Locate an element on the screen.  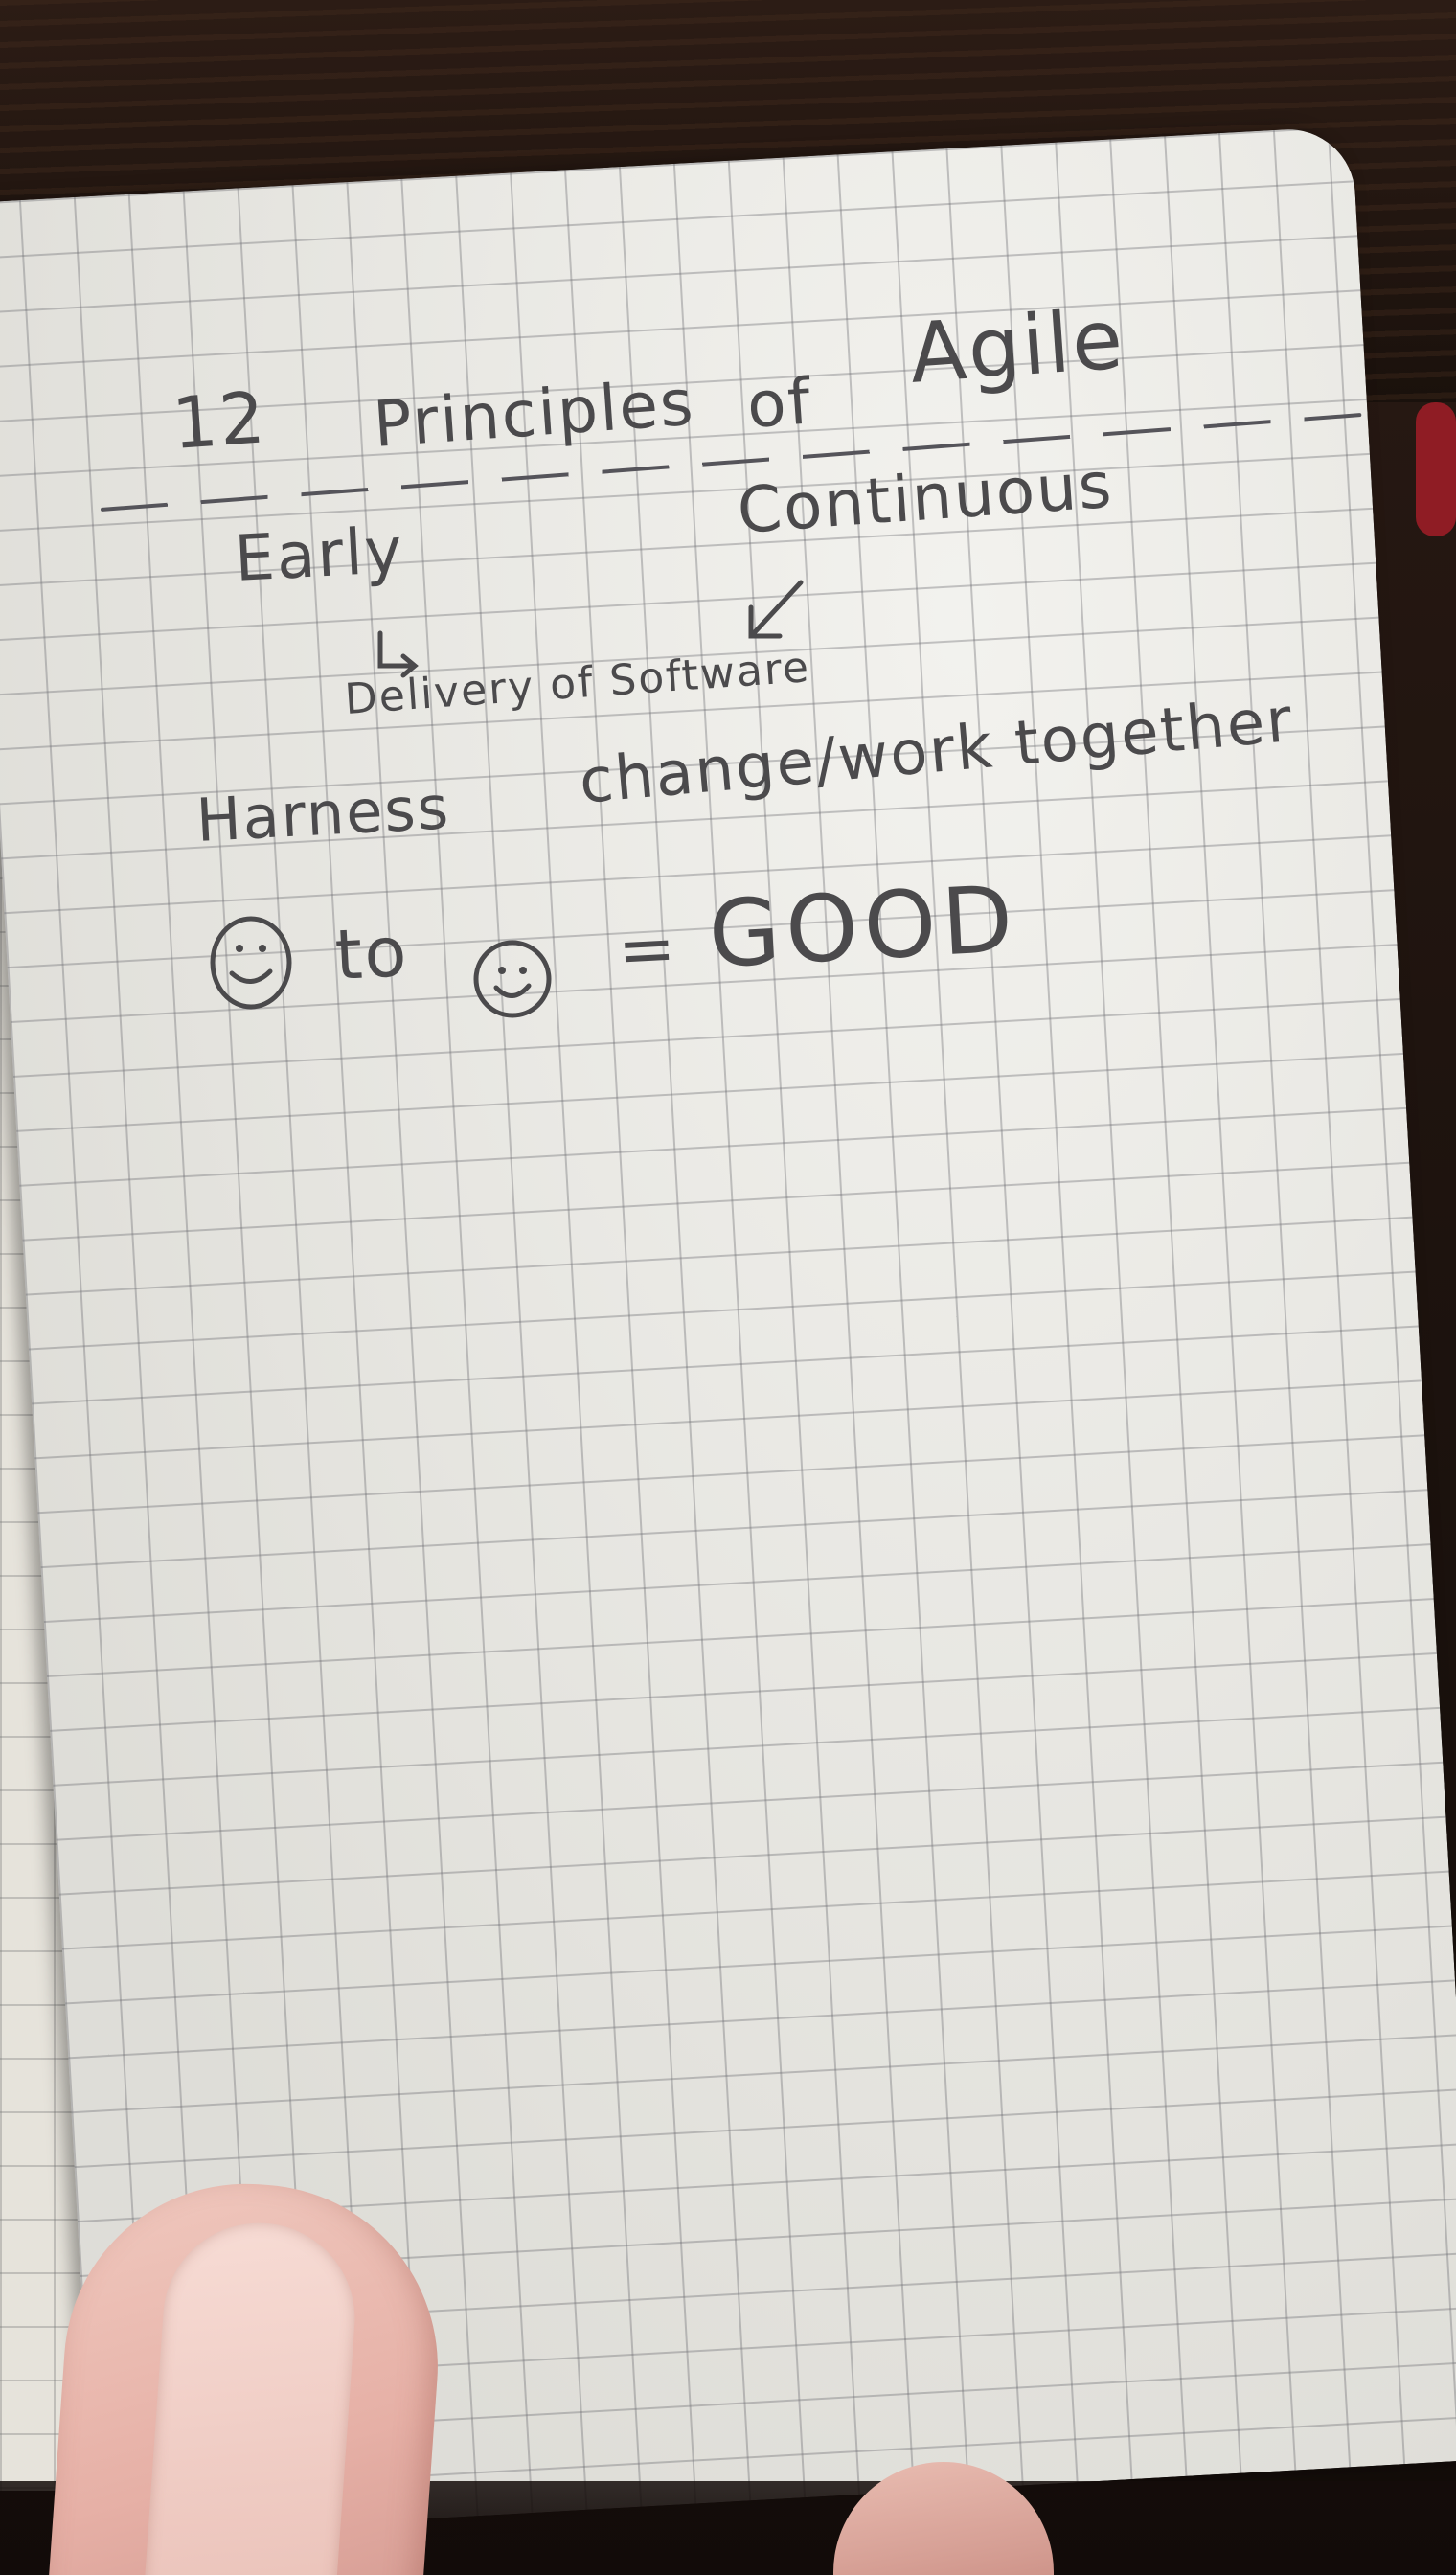
bookmark-ribbon-right is located at coordinates (1436, 469).